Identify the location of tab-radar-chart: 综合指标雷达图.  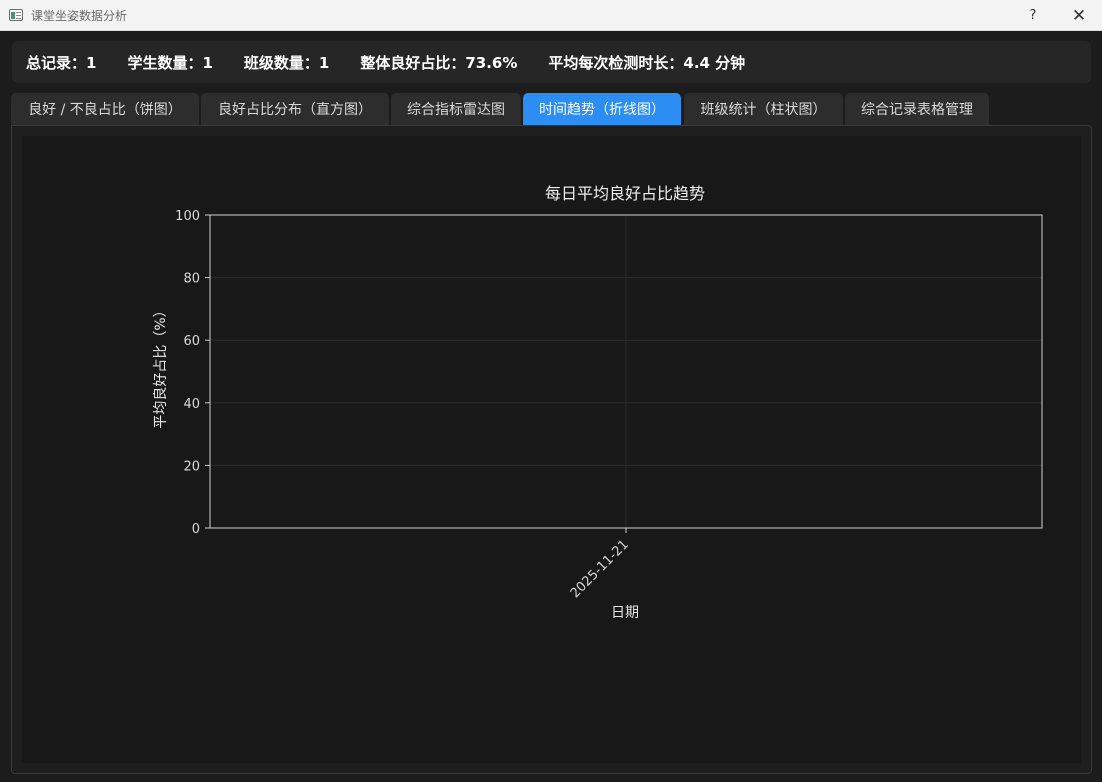
(456, 109).